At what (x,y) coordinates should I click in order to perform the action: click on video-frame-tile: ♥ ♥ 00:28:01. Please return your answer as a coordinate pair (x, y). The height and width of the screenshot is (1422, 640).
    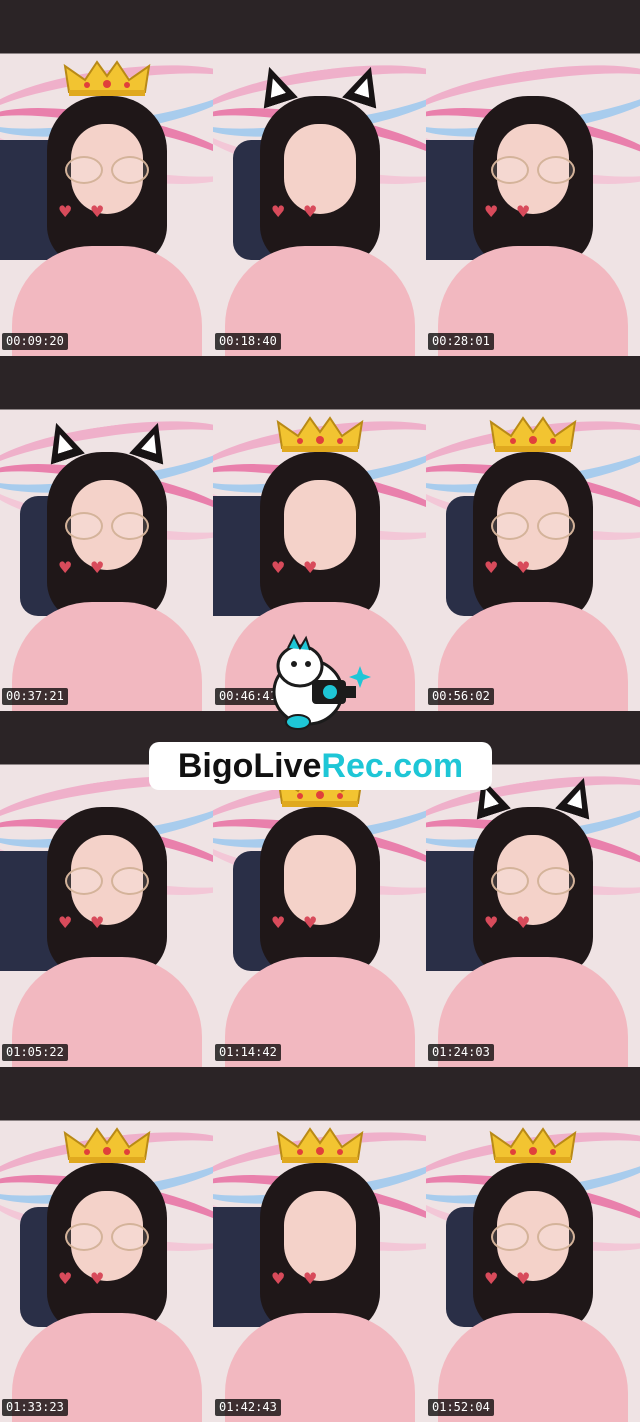
    Looking at the image, I should click on (533, 178).